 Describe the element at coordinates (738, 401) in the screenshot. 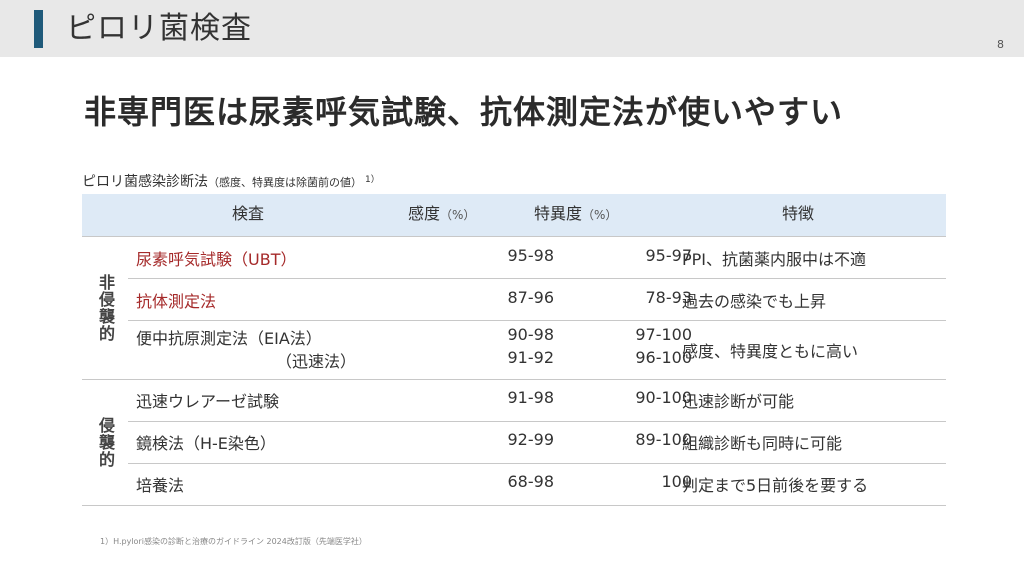

I see `feature-text: 迅速診断が可能` at that location.